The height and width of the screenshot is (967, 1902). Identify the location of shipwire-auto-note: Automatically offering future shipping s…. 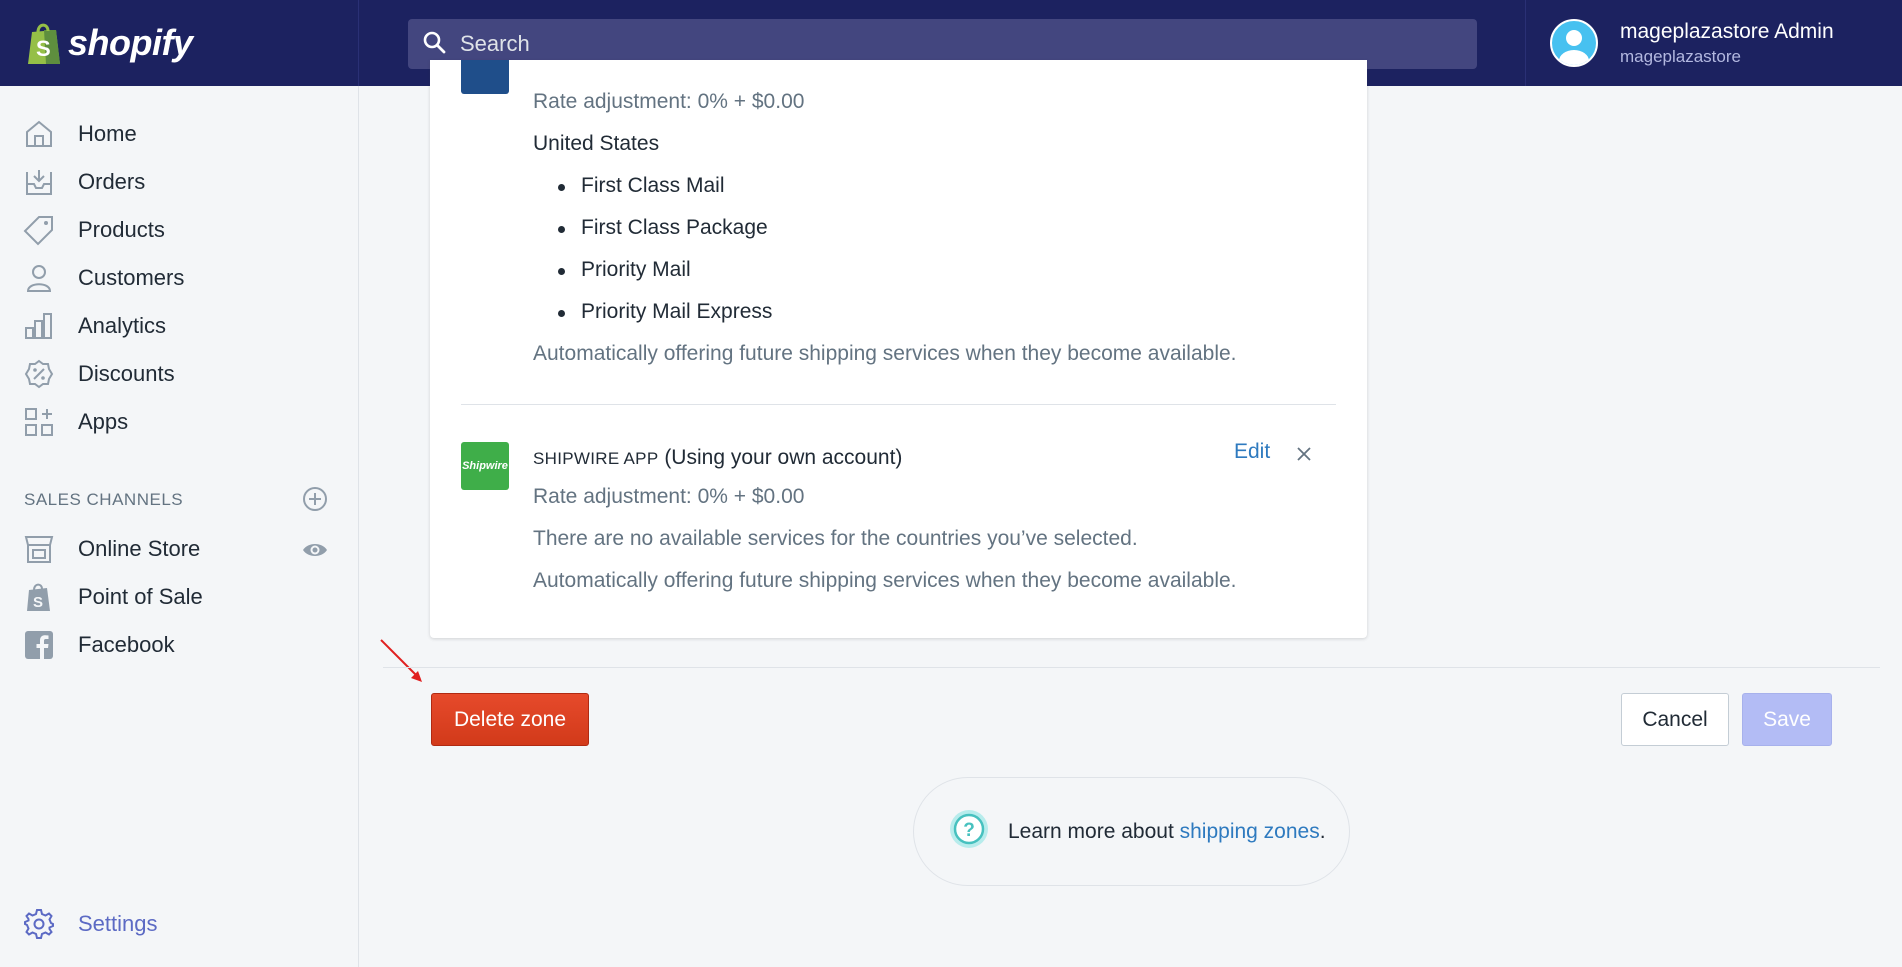
(885, 580).